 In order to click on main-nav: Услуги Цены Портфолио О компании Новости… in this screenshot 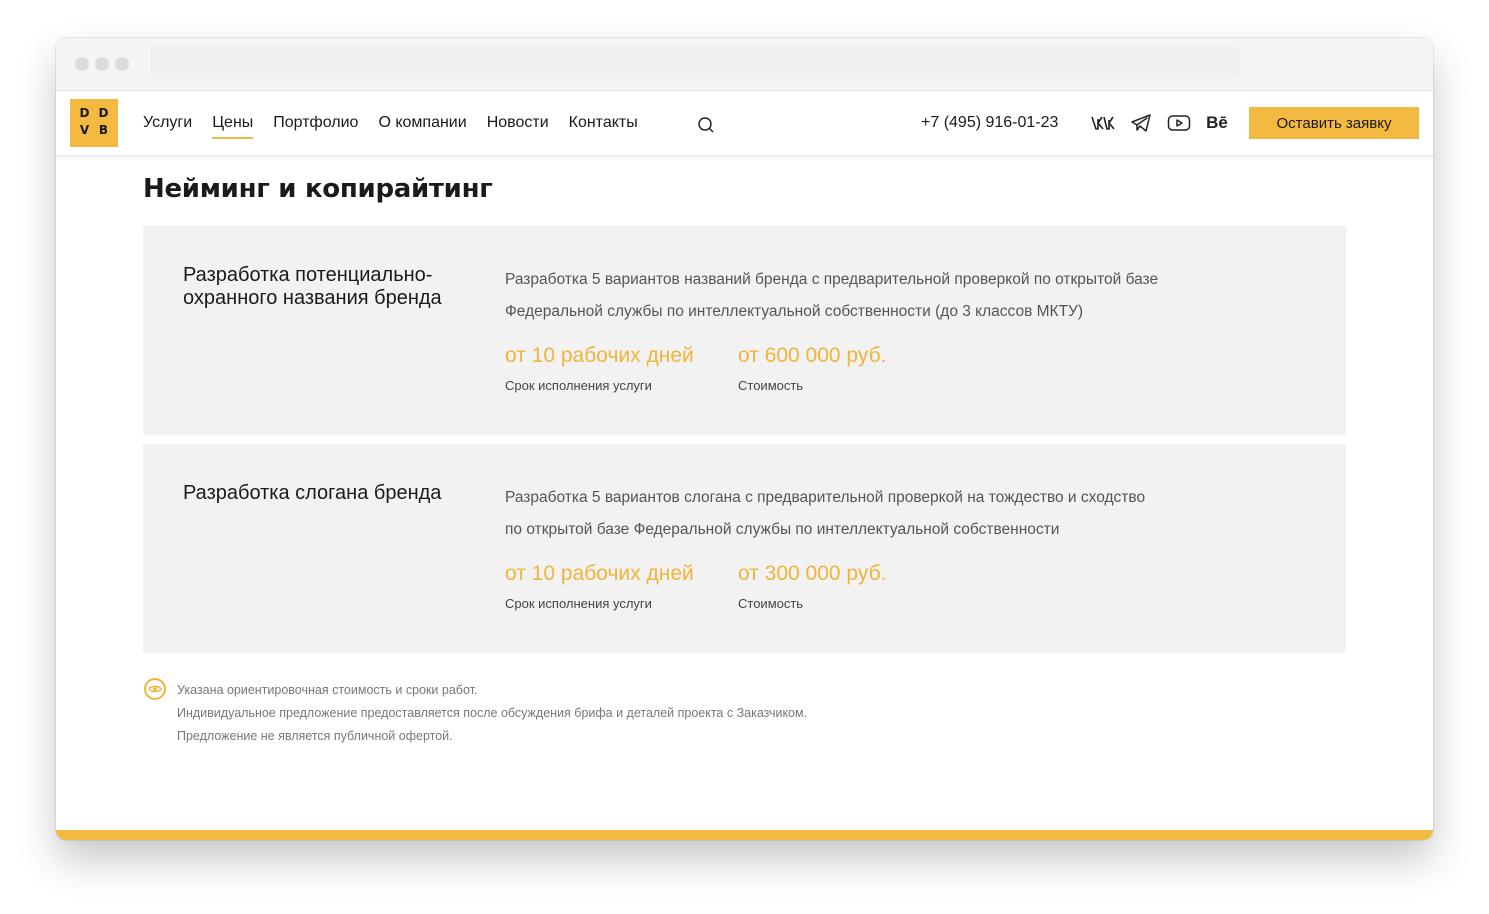, I will do `click(390, 126)`.